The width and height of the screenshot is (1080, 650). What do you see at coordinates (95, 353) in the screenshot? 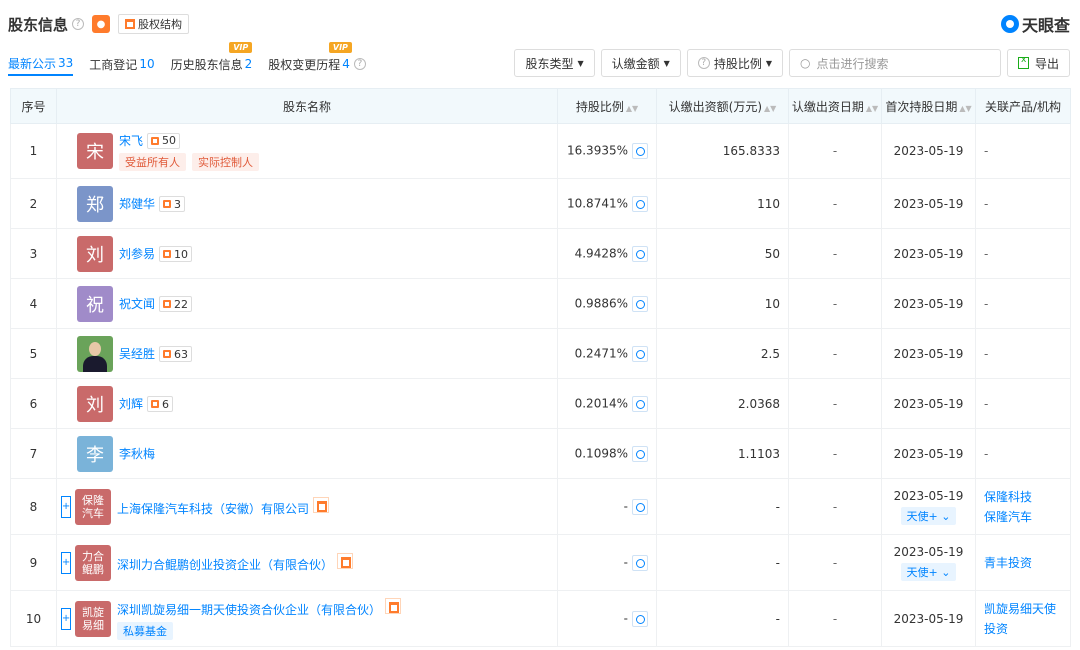
I see `avatar-photo` at bounding box center [95, 353].